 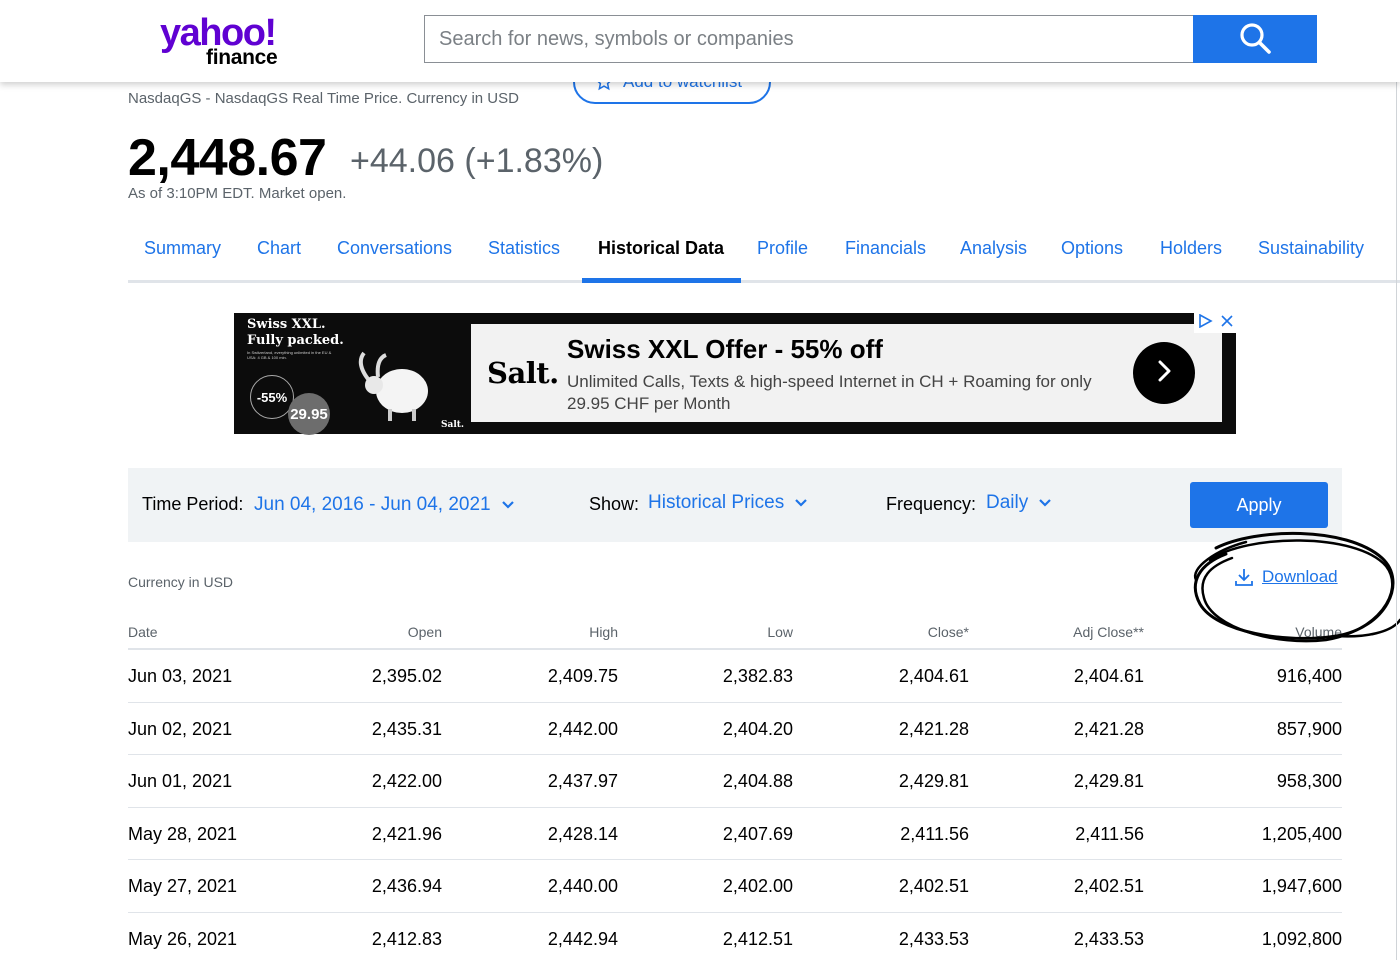 What do you see at coordinates (227, 158) in the screenshot?
I see `current-price: 2,448.67` at bounding box center [227, 158].